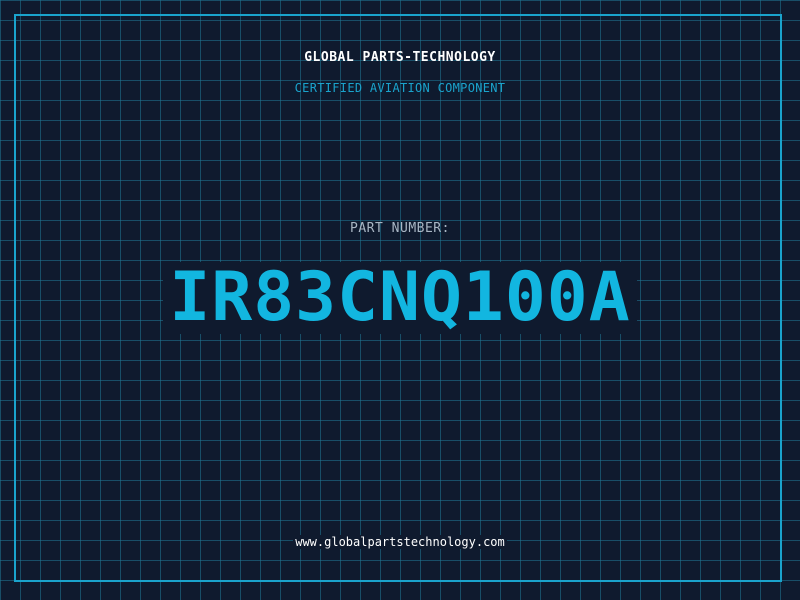  Describe the element at coordinates (400, 57) in the screenshot. I see `company-name: GLOBAL PARTS-TECHNOLOGY` at that location.